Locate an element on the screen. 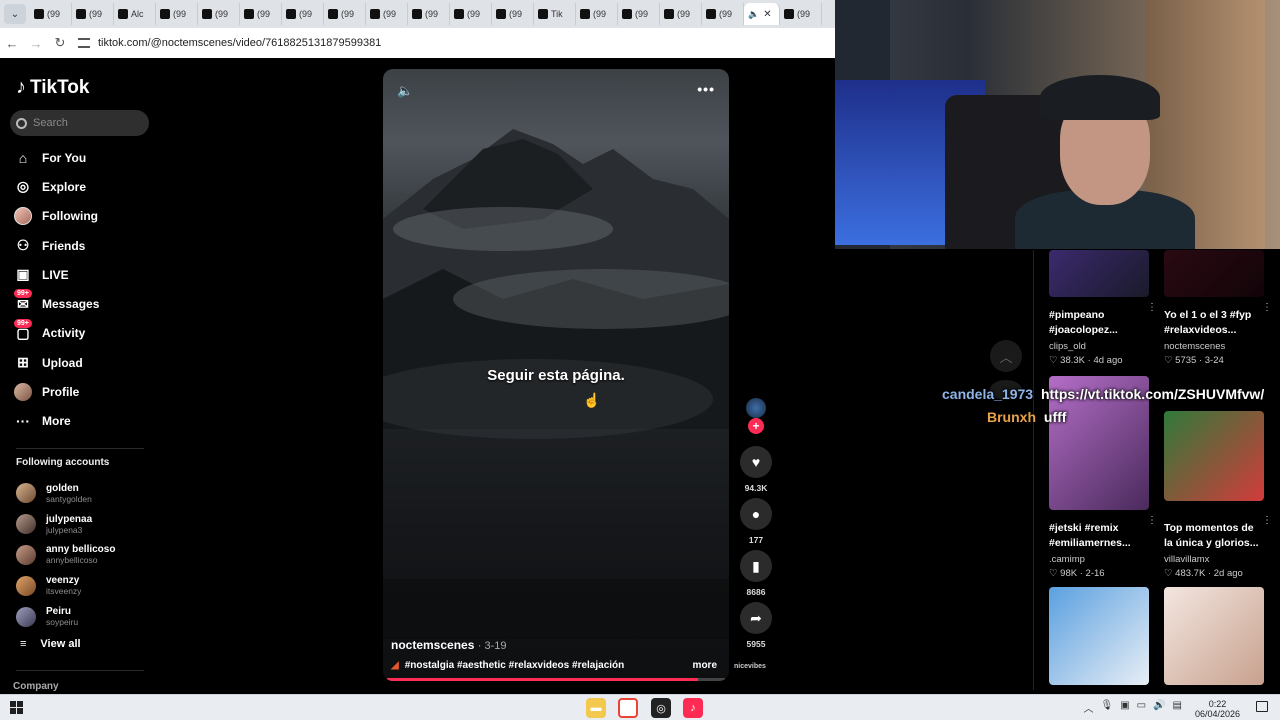 Image resolution: width=1280 pixels, height=720 pixels. tray-app-icon: ▣ is located at coordinates (1124, 707).